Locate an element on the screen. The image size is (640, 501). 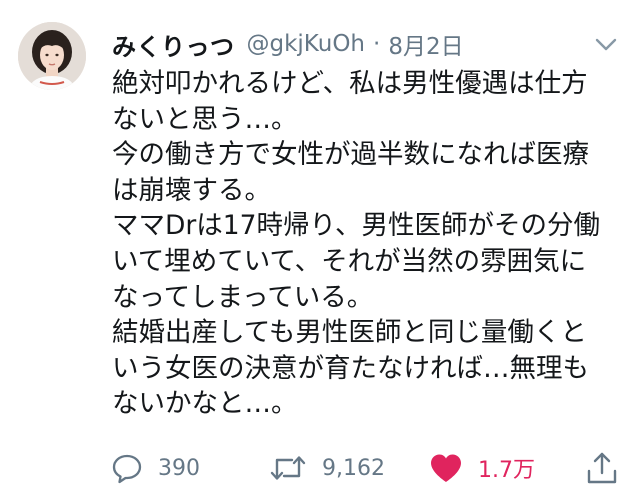
like-button: 1.7万 is located at coordinates (481, 468).